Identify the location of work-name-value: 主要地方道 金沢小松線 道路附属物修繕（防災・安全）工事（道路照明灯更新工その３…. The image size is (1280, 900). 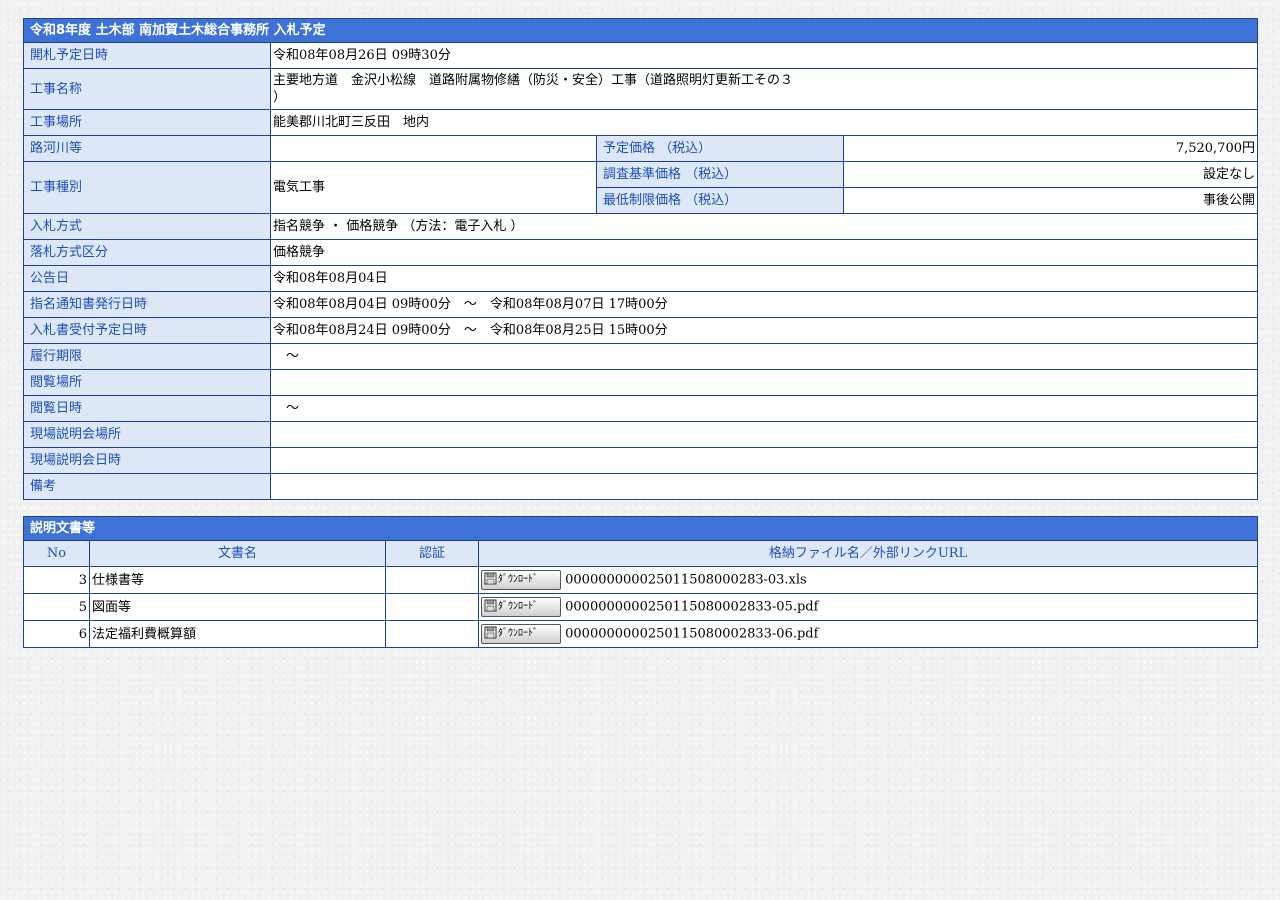
(764, 89).